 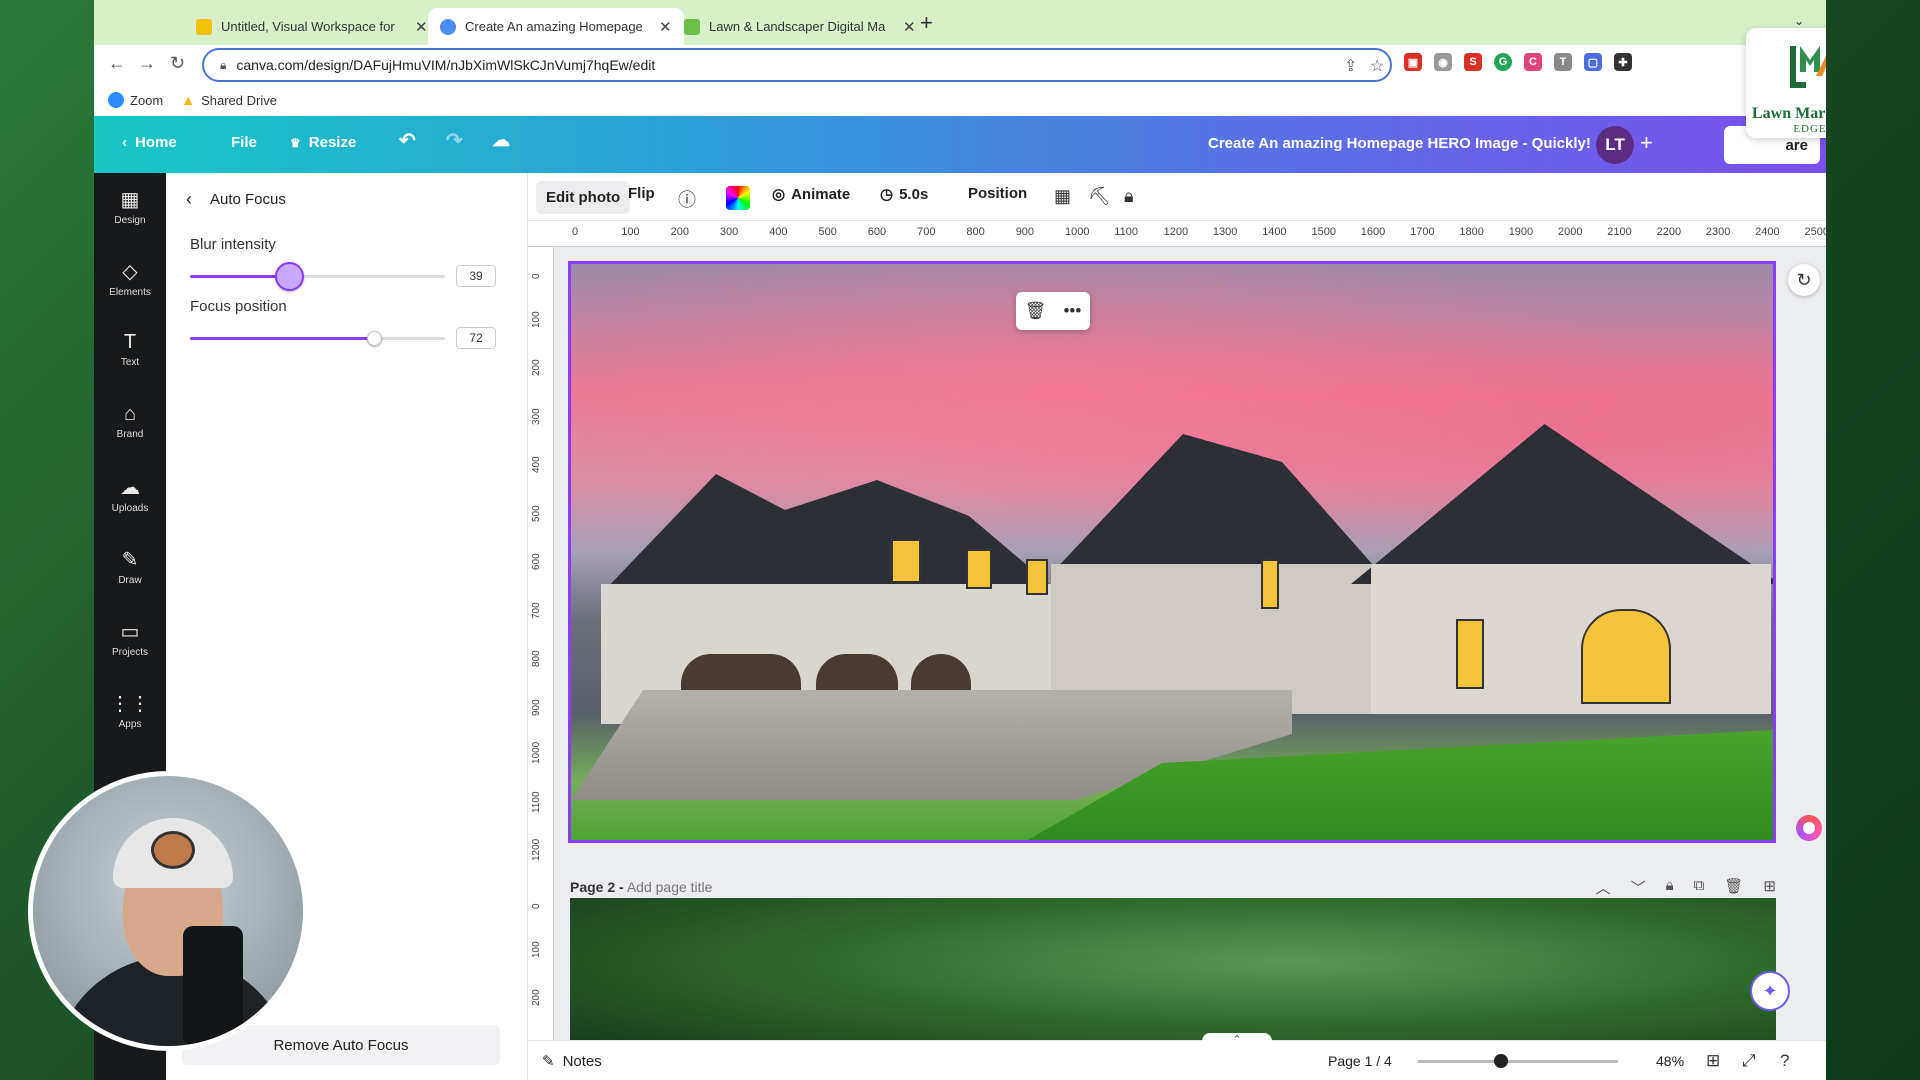 What do you see at coordinates (476, 338) in the screenshot?
I see `focus-position-input: 72` at bounding box center [476, 338].